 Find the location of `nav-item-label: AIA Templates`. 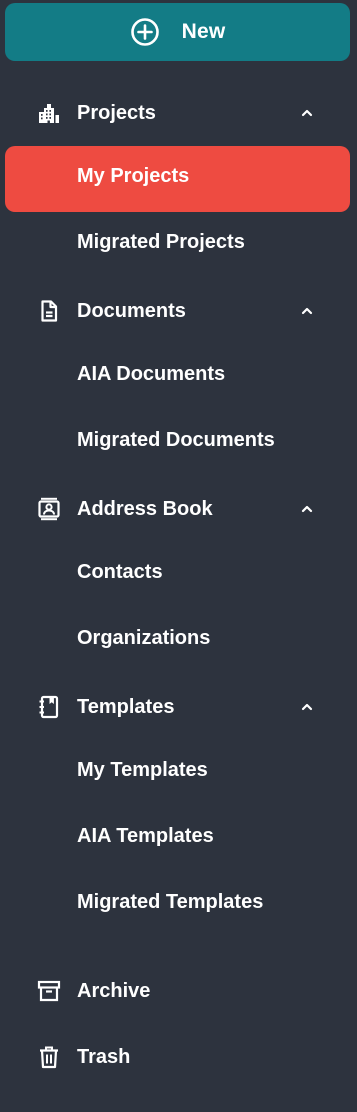

nav-item-label: AIA Templates is located at coordinates (145, 836).